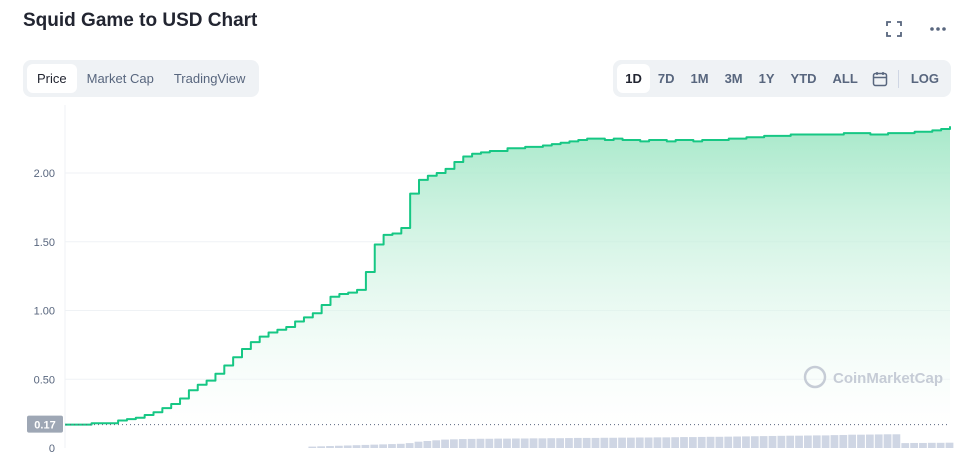  What do you see at coordinates (700, 78) in the screenshot?
I see `range-1m: 1M` at bounding box center [700, 78].